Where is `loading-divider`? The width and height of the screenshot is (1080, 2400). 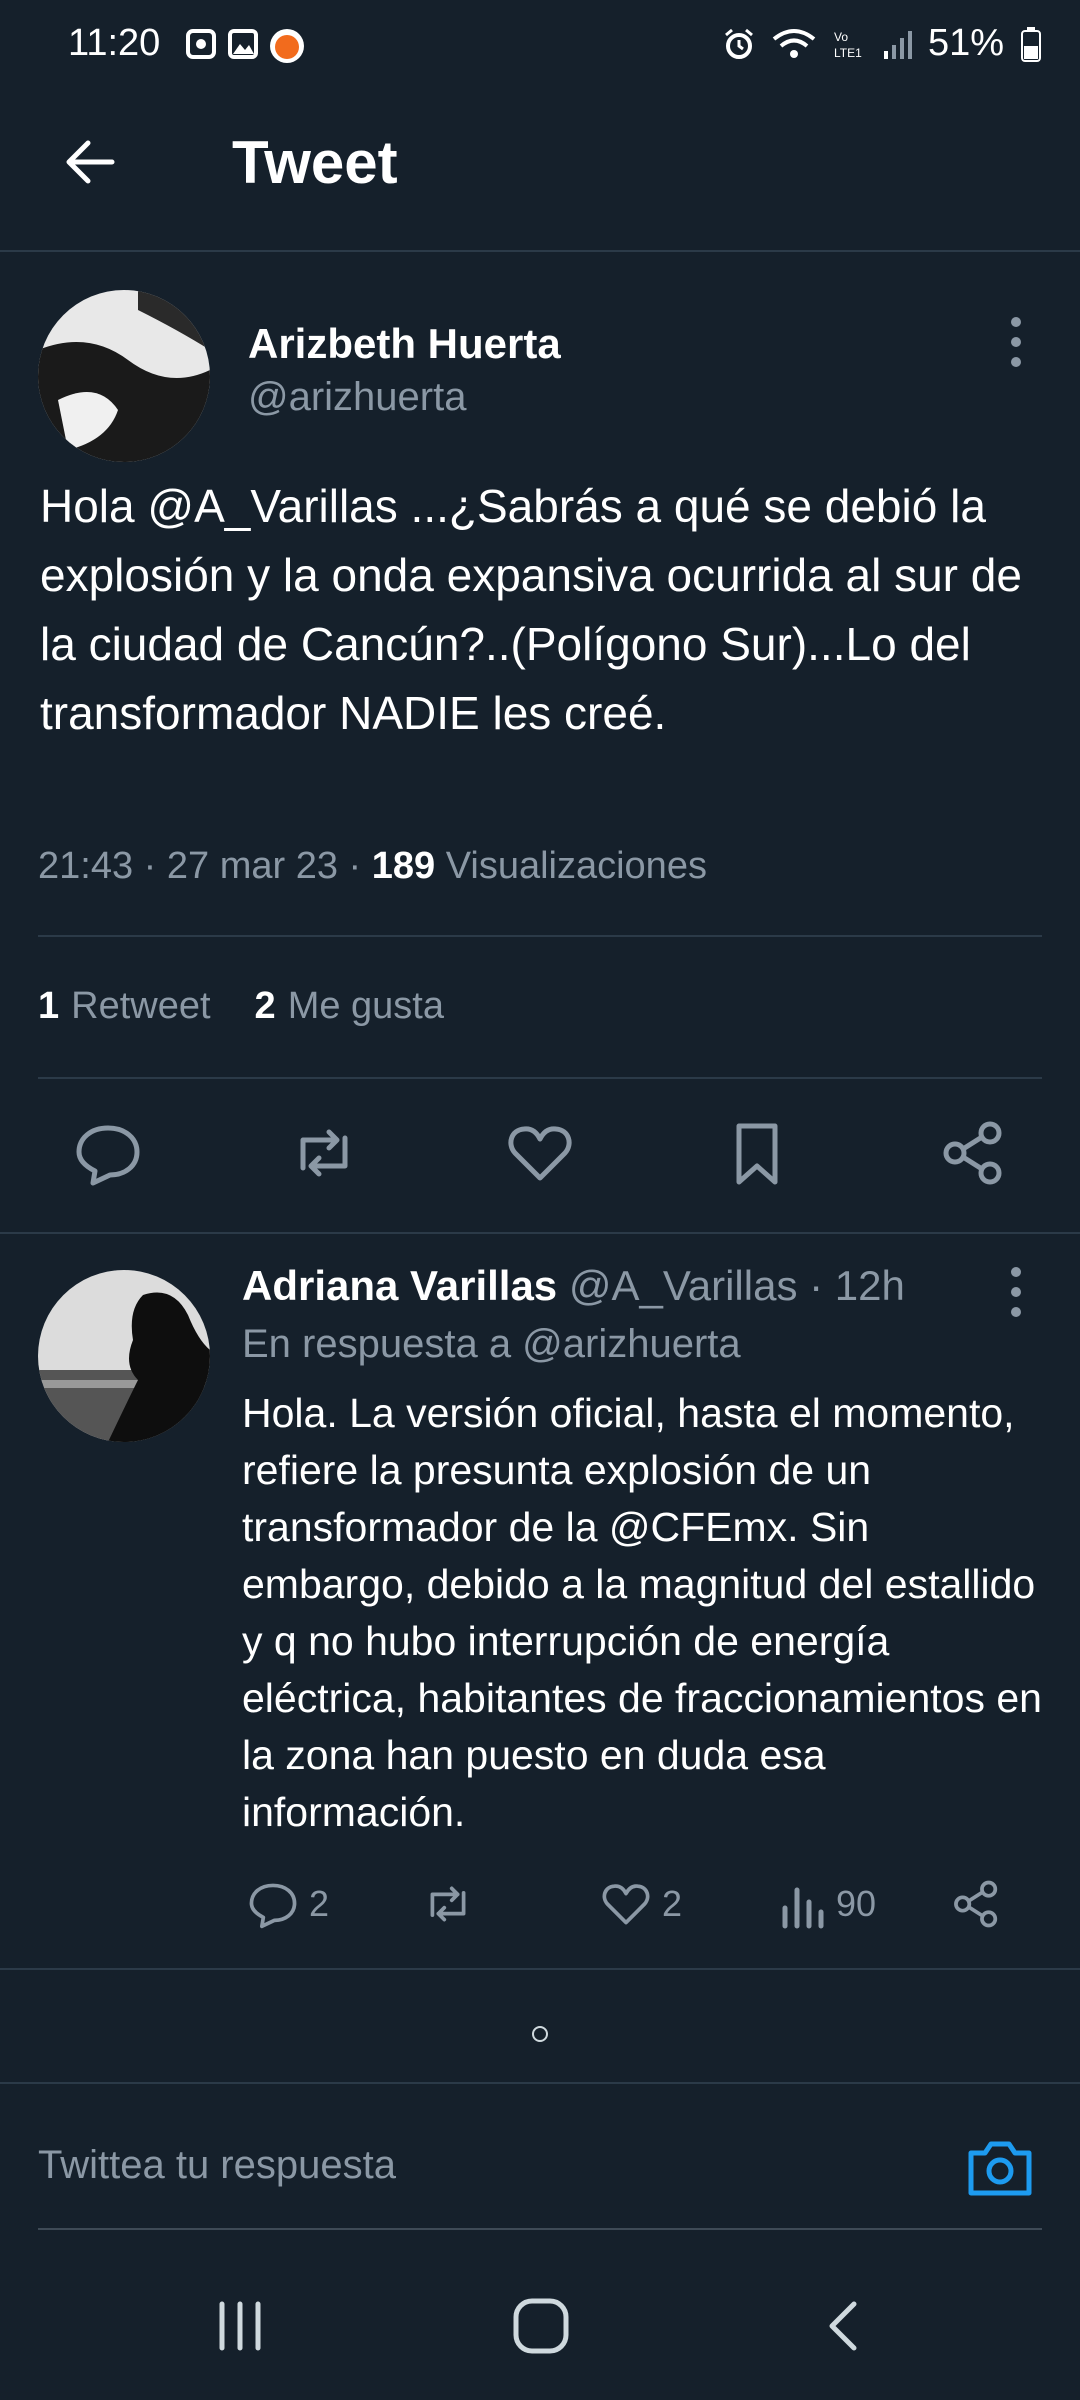
loading-divider is located at coordinates (540, 2083).